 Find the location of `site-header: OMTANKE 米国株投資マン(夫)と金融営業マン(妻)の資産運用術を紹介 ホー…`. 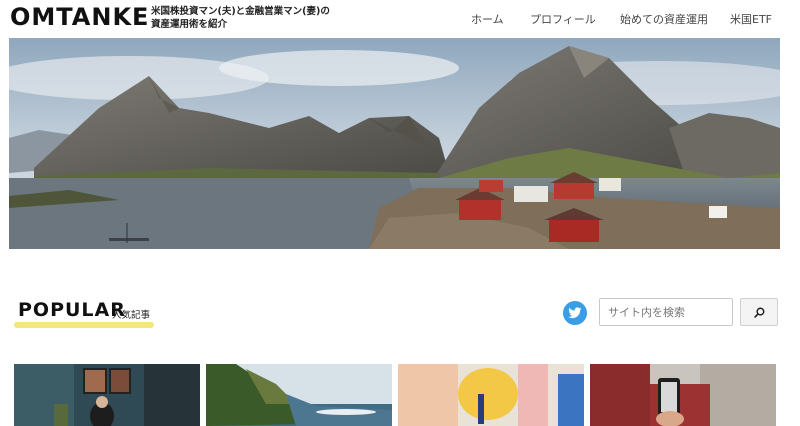

site-header: OMTANKE 米国株投資マン(夫)と金融営業マン(妻)の資産運用術を紹介 ホー… is located at coordinates (400, 18).